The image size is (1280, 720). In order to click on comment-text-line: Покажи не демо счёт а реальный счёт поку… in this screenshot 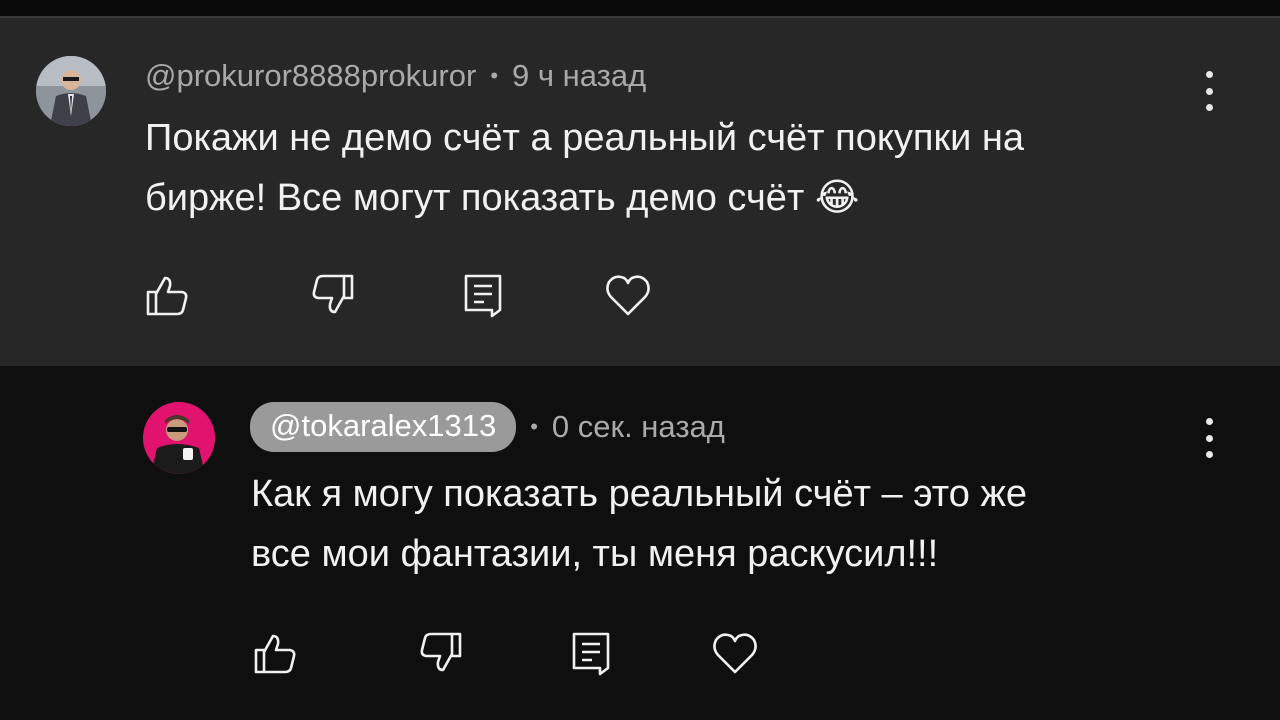, I will do `click(584, 138)`.